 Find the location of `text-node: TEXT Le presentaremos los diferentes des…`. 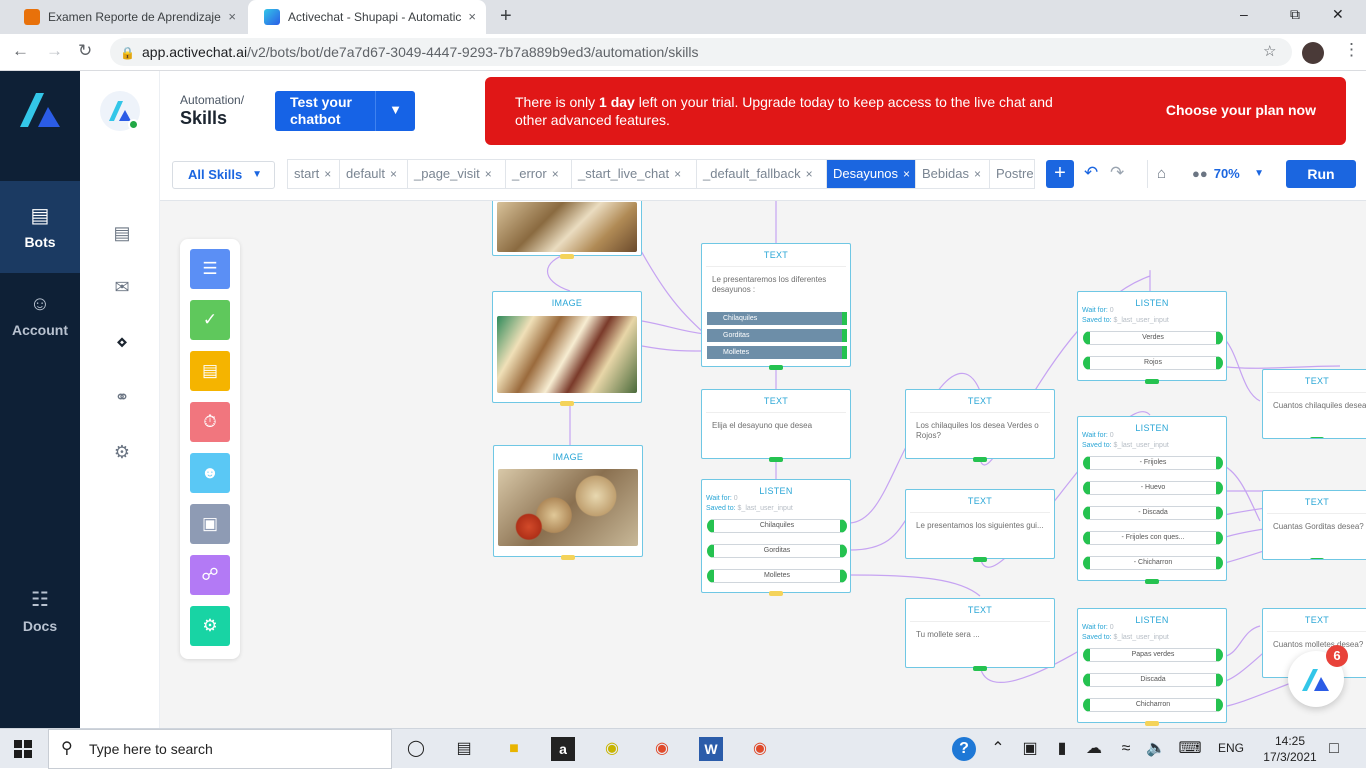

text-node: TEXT Le presentaremos los diferentes des… is located at coordinates (776, 306).